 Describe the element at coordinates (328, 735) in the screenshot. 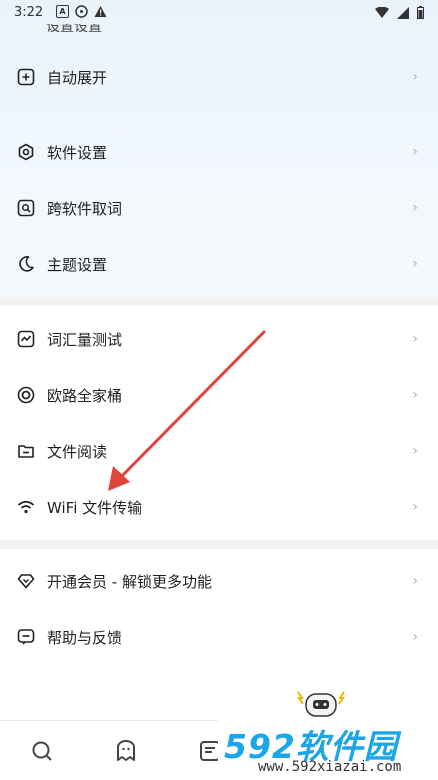

I see `watermark: 592软件园 www.592xiazai.com` at that location.